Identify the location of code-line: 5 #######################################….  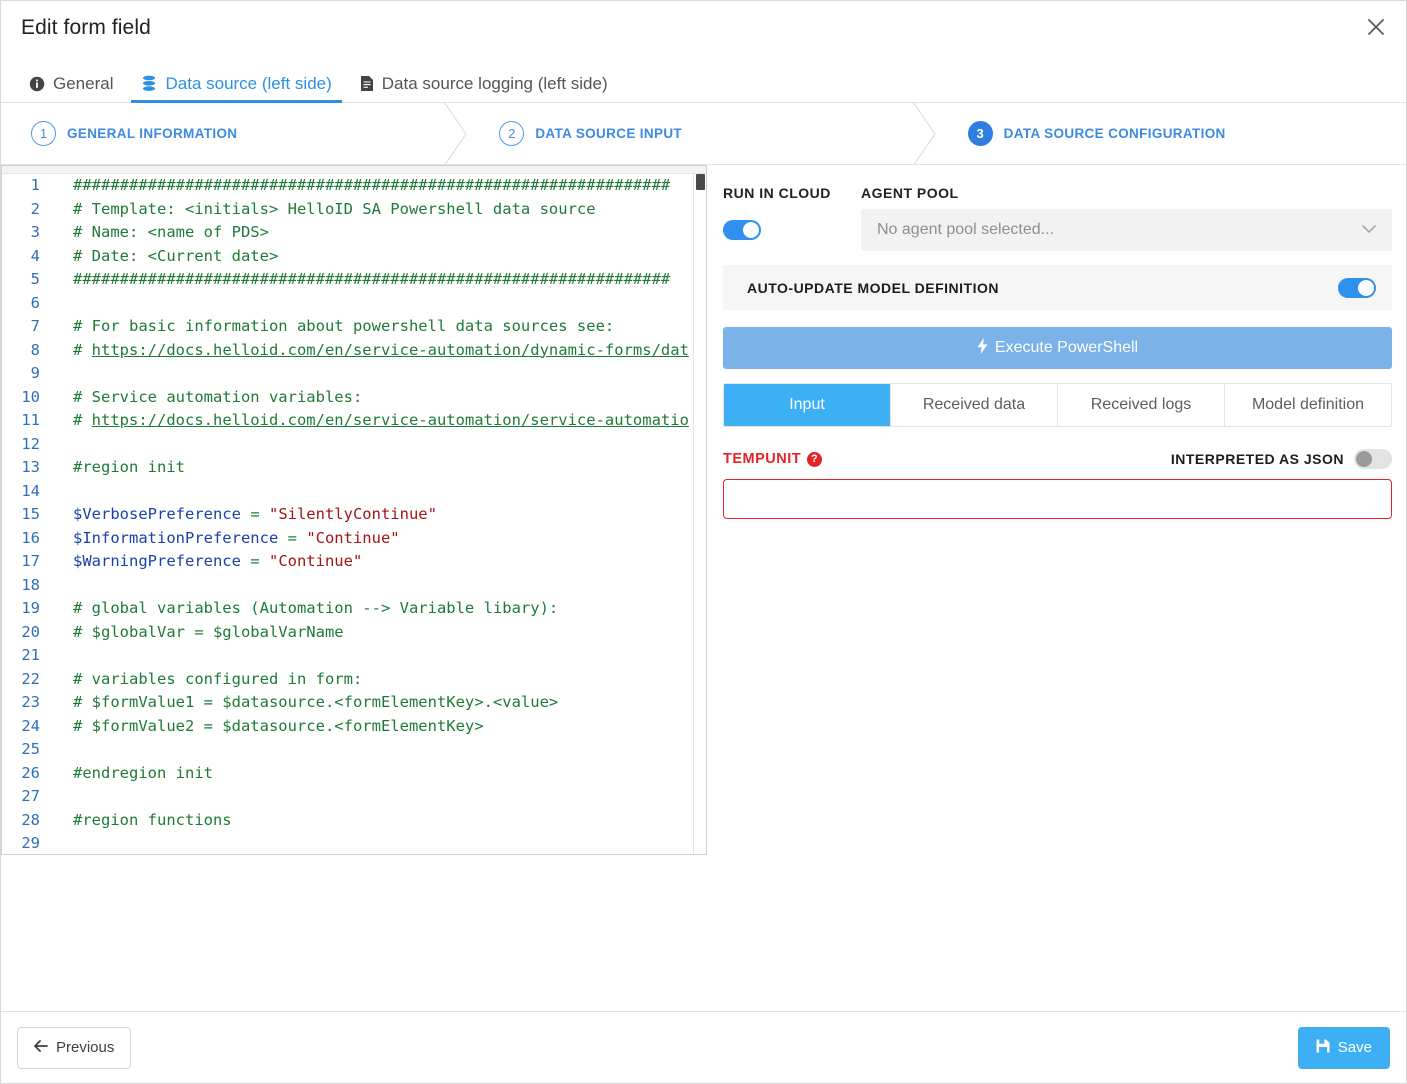
(354, 280).